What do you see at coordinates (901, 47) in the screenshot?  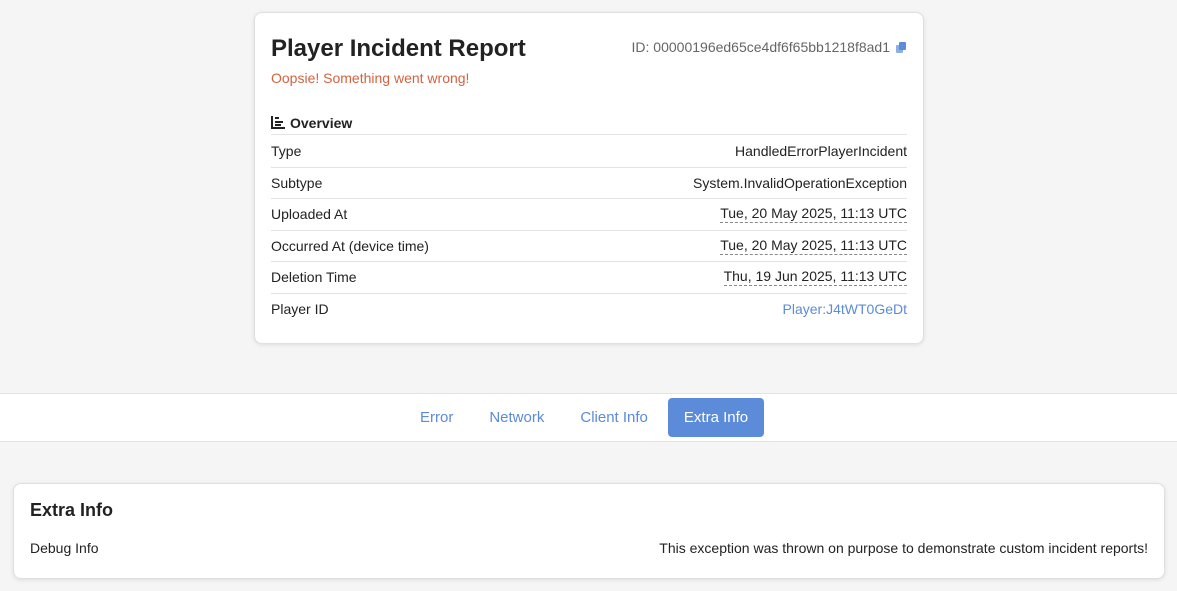 I see `copy-icon` at bounding box center [901, 47].